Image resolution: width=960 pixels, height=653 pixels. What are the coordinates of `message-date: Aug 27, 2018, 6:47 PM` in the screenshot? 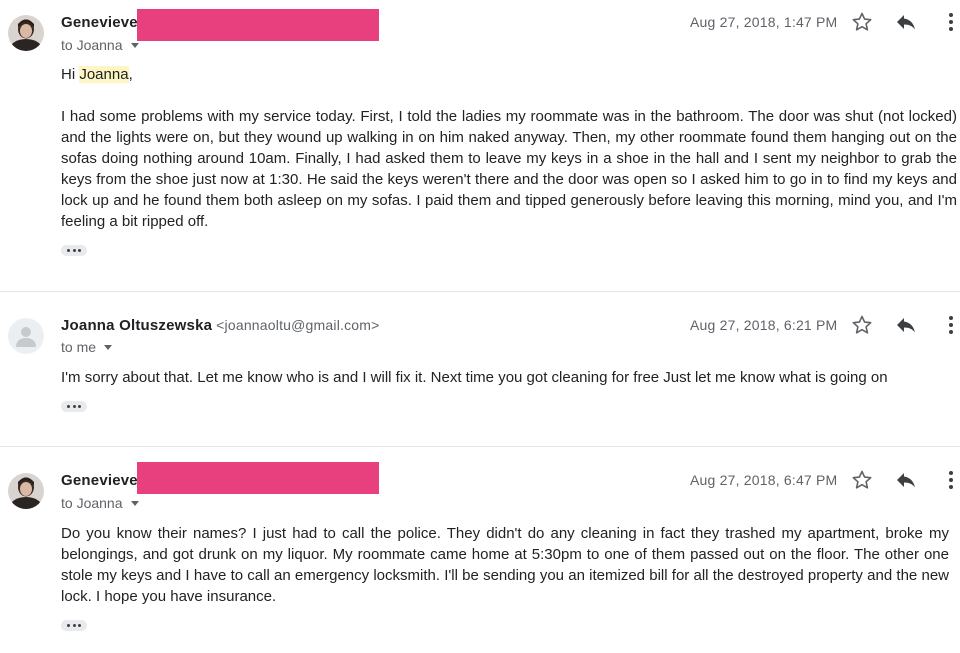 It's located at (764, 480).